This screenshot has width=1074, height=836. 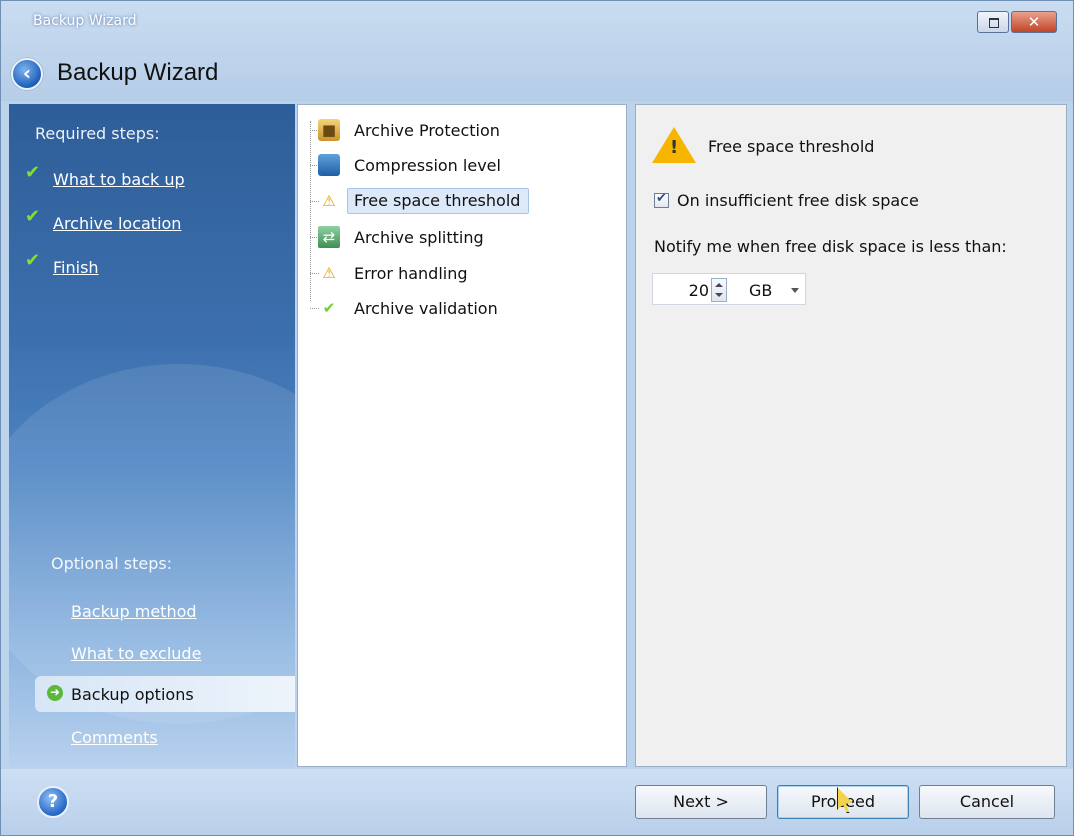 I want to click on next-button: Next >, so click(x=701, y=802).